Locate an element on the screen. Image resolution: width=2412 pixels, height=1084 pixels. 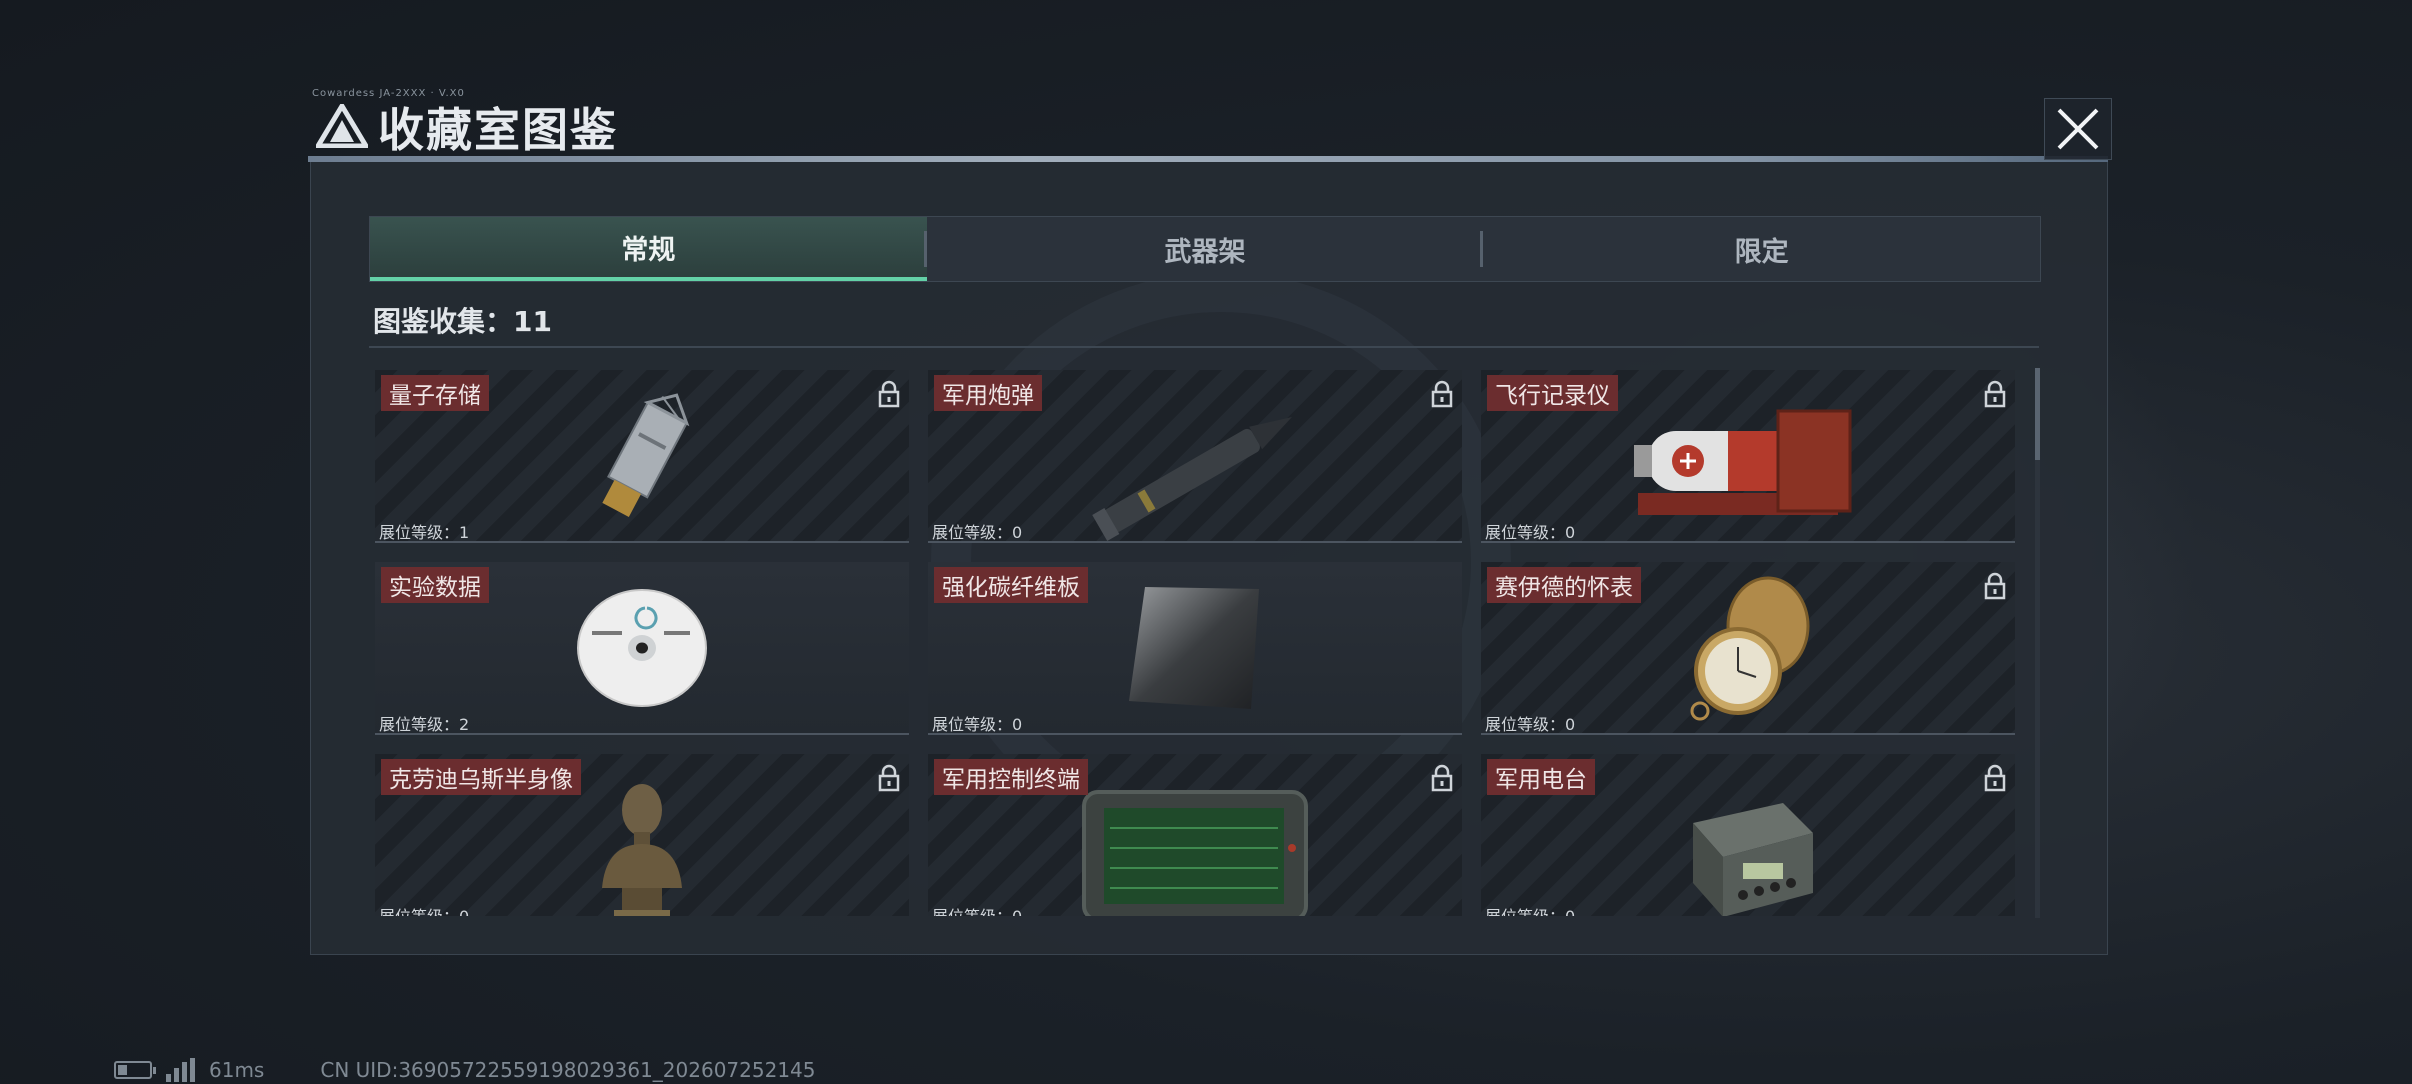
bust-icon is located at coordinates (642, 850).